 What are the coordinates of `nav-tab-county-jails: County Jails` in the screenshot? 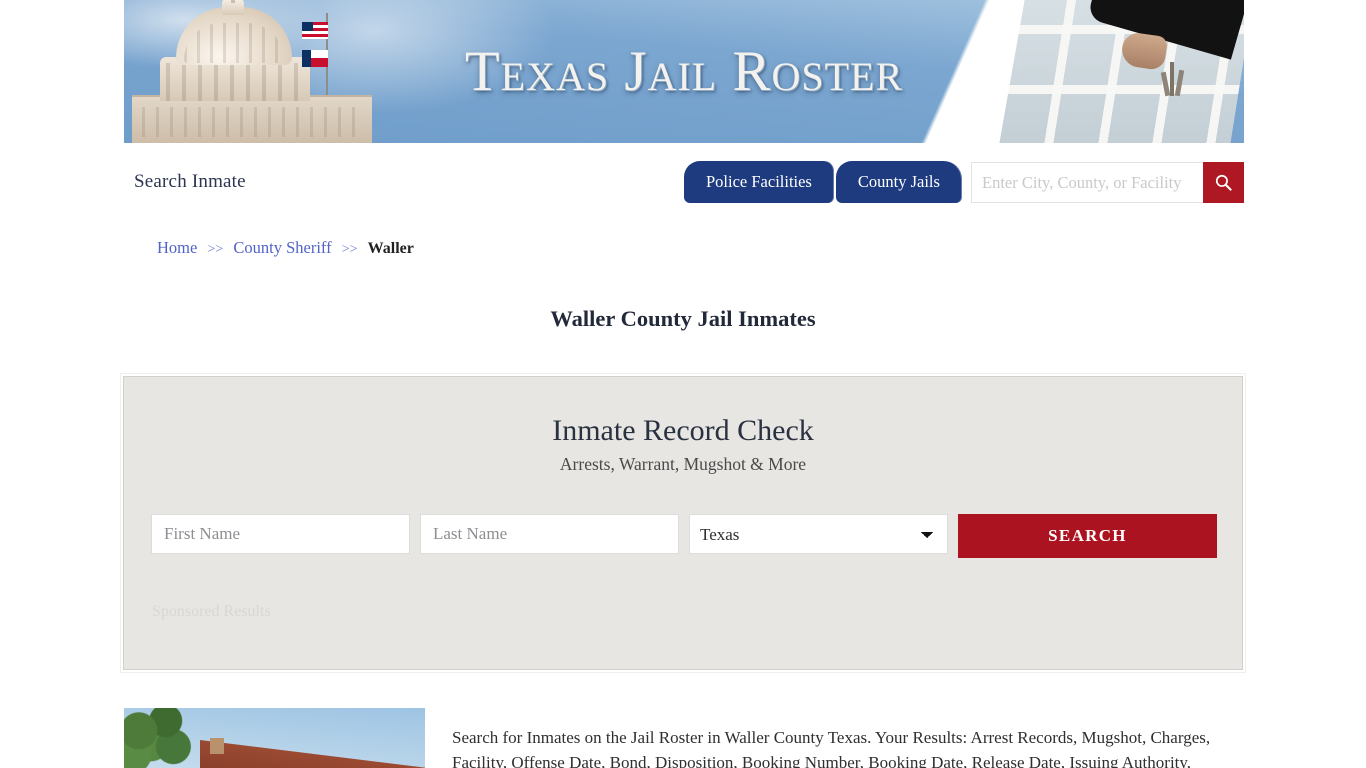 It's located at (898, 182).